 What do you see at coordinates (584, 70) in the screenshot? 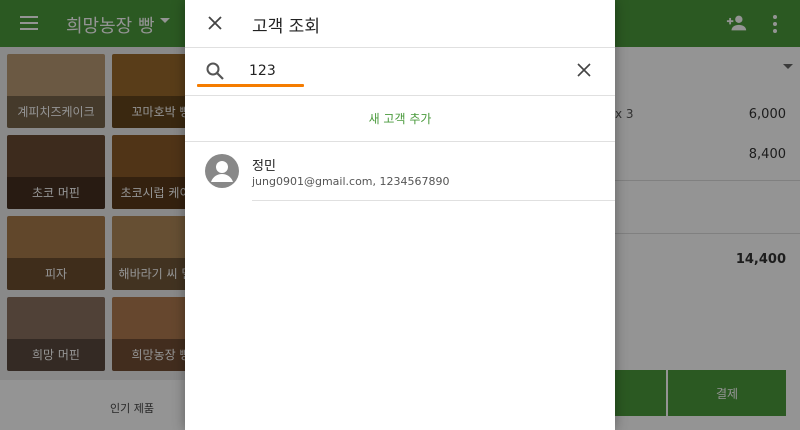
I see `clear-icon` at bounding box center [584, 70].